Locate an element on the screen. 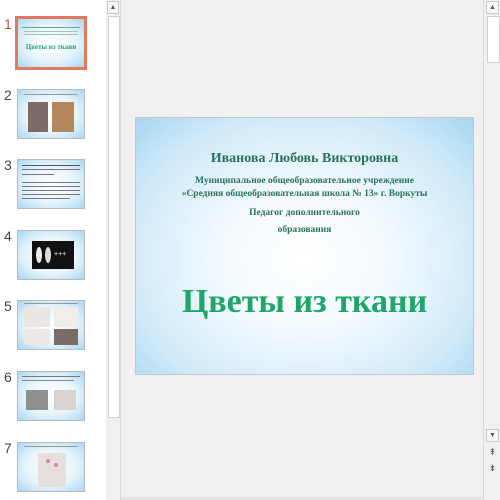 Image resolution: width=500 pixels, height=500 pixels. thumbnail-slide-4: 4 +++ is located at coordinates (53, 258).